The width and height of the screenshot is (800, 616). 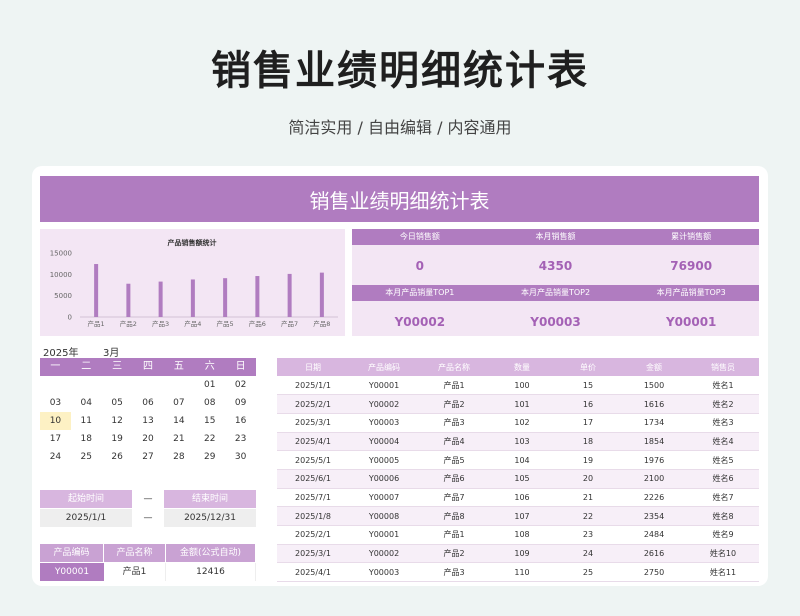 I want to click on table-cell: 1854, so click(x=654, y=442).